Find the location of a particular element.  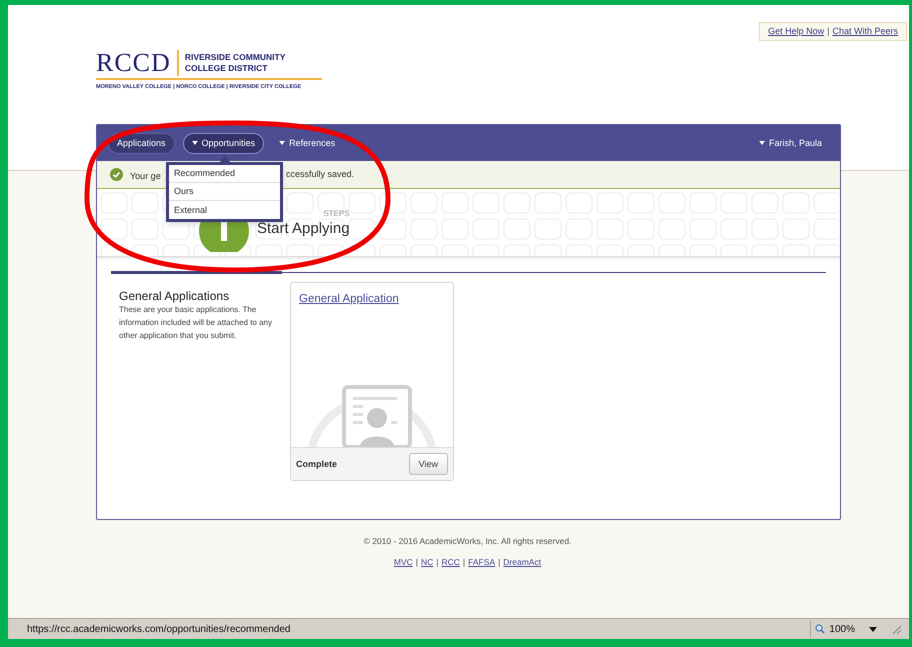

status-url: https://rcc.academicworks.com/opportunities/recommended is located at coordinates (158, 629).